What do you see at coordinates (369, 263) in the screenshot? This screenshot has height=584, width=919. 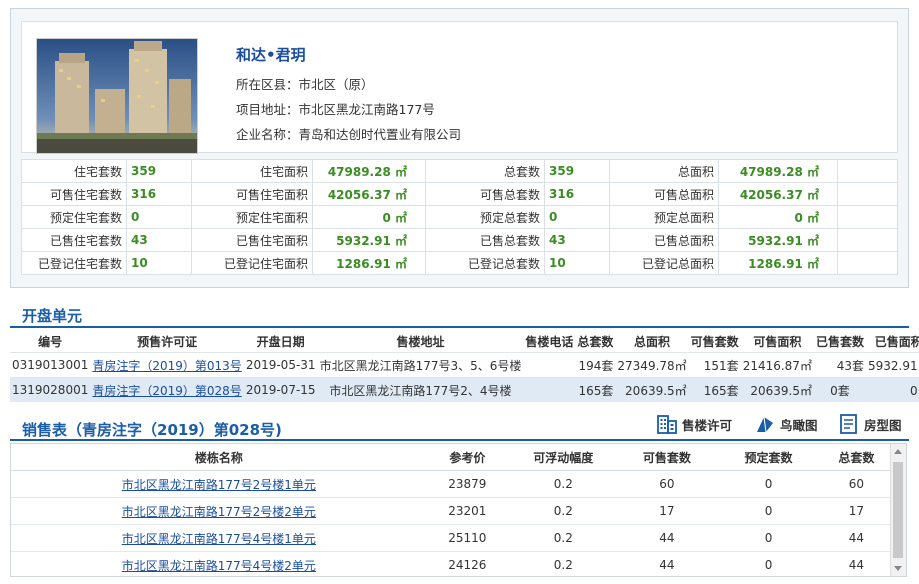 I see `stat-value: 1286.91 ㎡` at bounding box center [369, 263].